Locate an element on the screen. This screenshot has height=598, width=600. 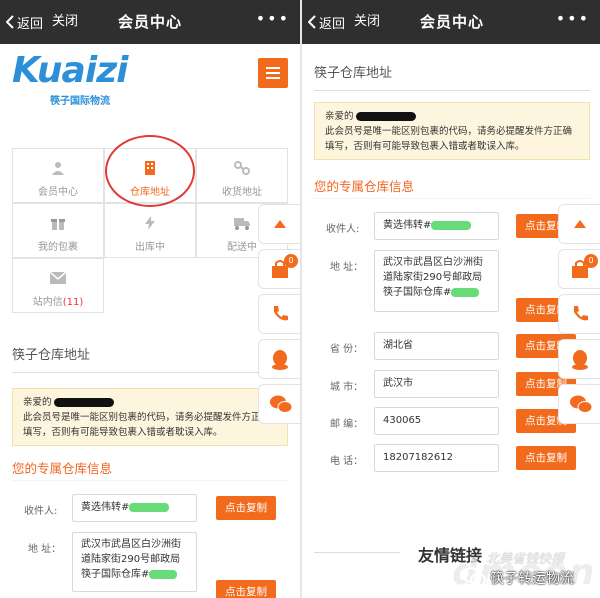
copy-recipient-button: 点击复制 is located at coordinates (246, 508).